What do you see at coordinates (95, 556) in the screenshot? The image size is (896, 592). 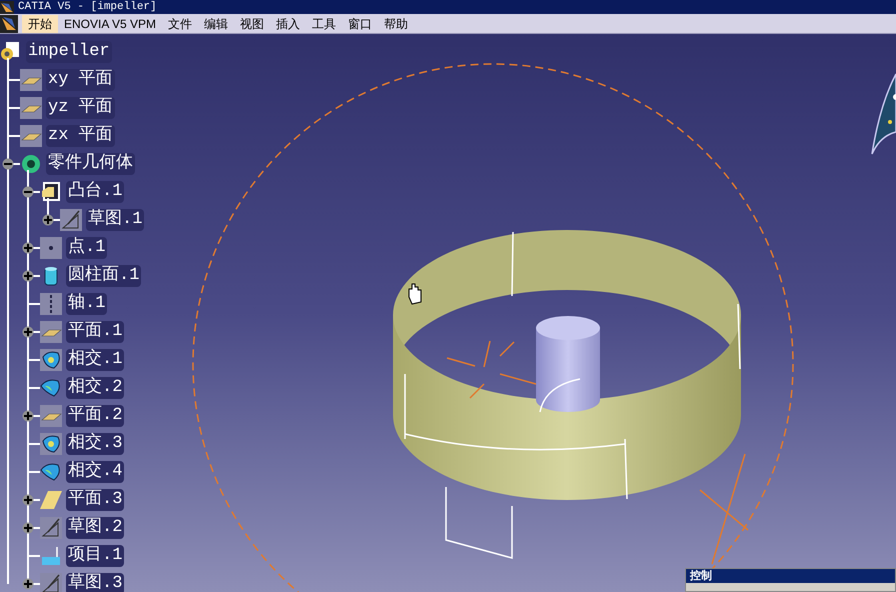 I see `tree-item: 项目.1` at bounding box center [95, 556].